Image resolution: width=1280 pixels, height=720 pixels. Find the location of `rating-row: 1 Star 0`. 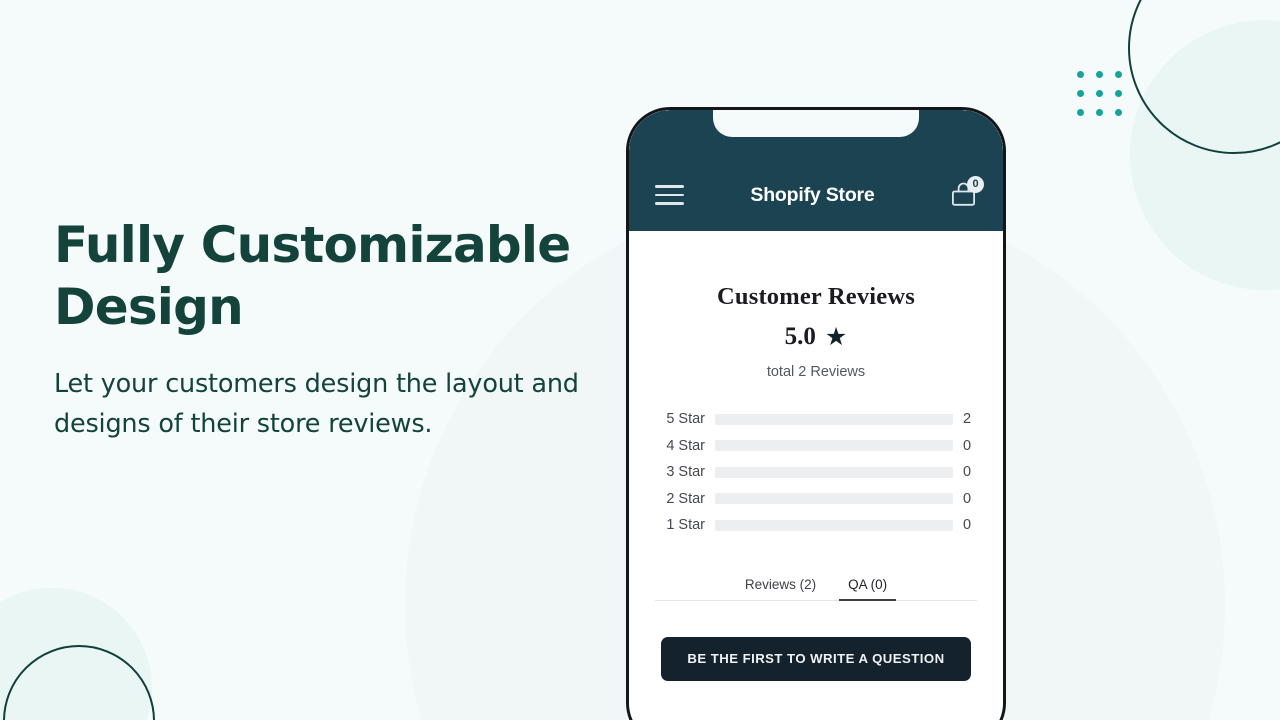

rating-row: 1 Star 0 is located at coordinates (816, 525).